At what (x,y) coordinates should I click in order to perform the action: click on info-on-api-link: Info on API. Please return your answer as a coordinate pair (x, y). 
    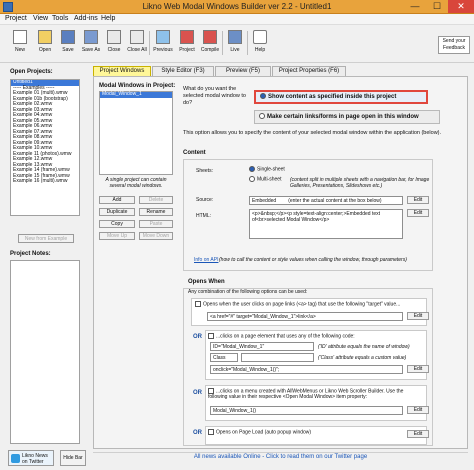
    Looking at the image, I should click on (206, 260).